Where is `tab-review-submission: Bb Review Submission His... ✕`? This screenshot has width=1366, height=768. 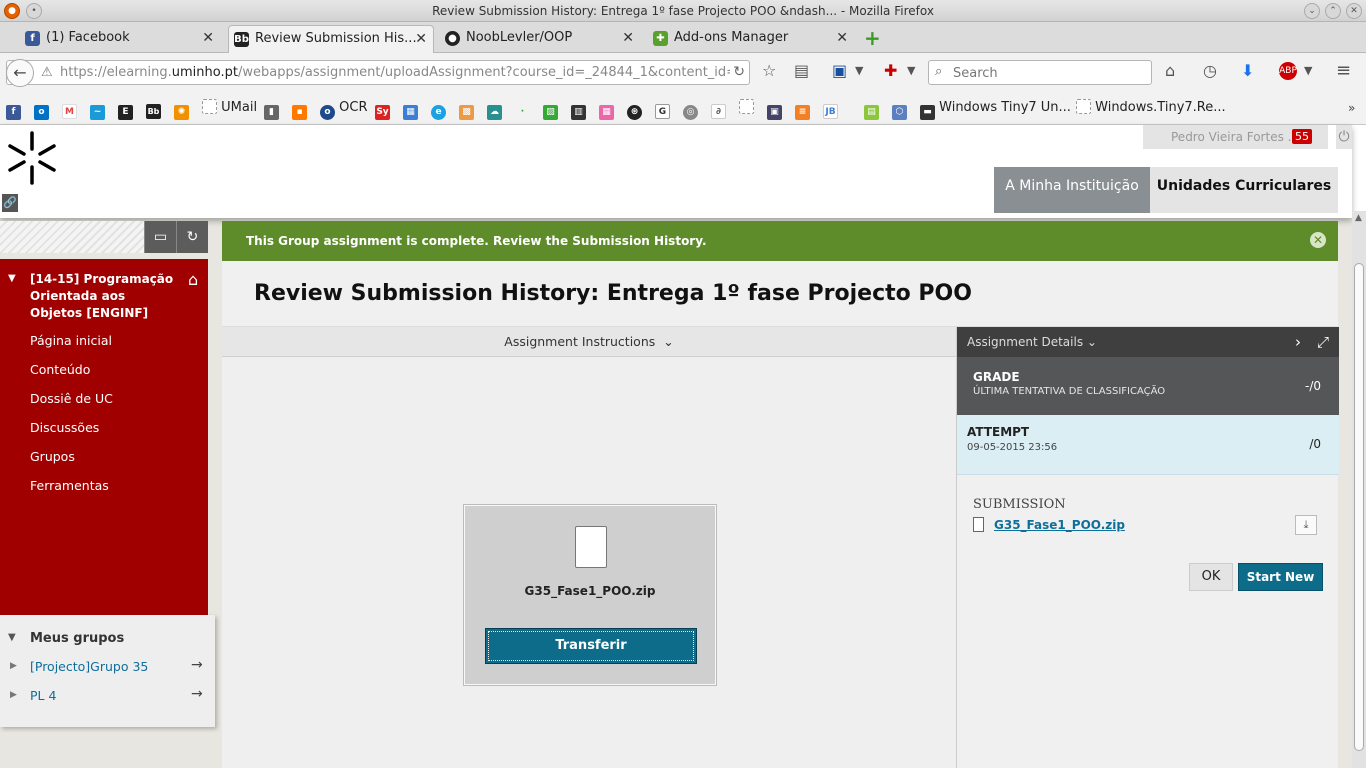
tab-review-submission: Bb Review Submission His... ✕ is located at coordinates (331, 39).